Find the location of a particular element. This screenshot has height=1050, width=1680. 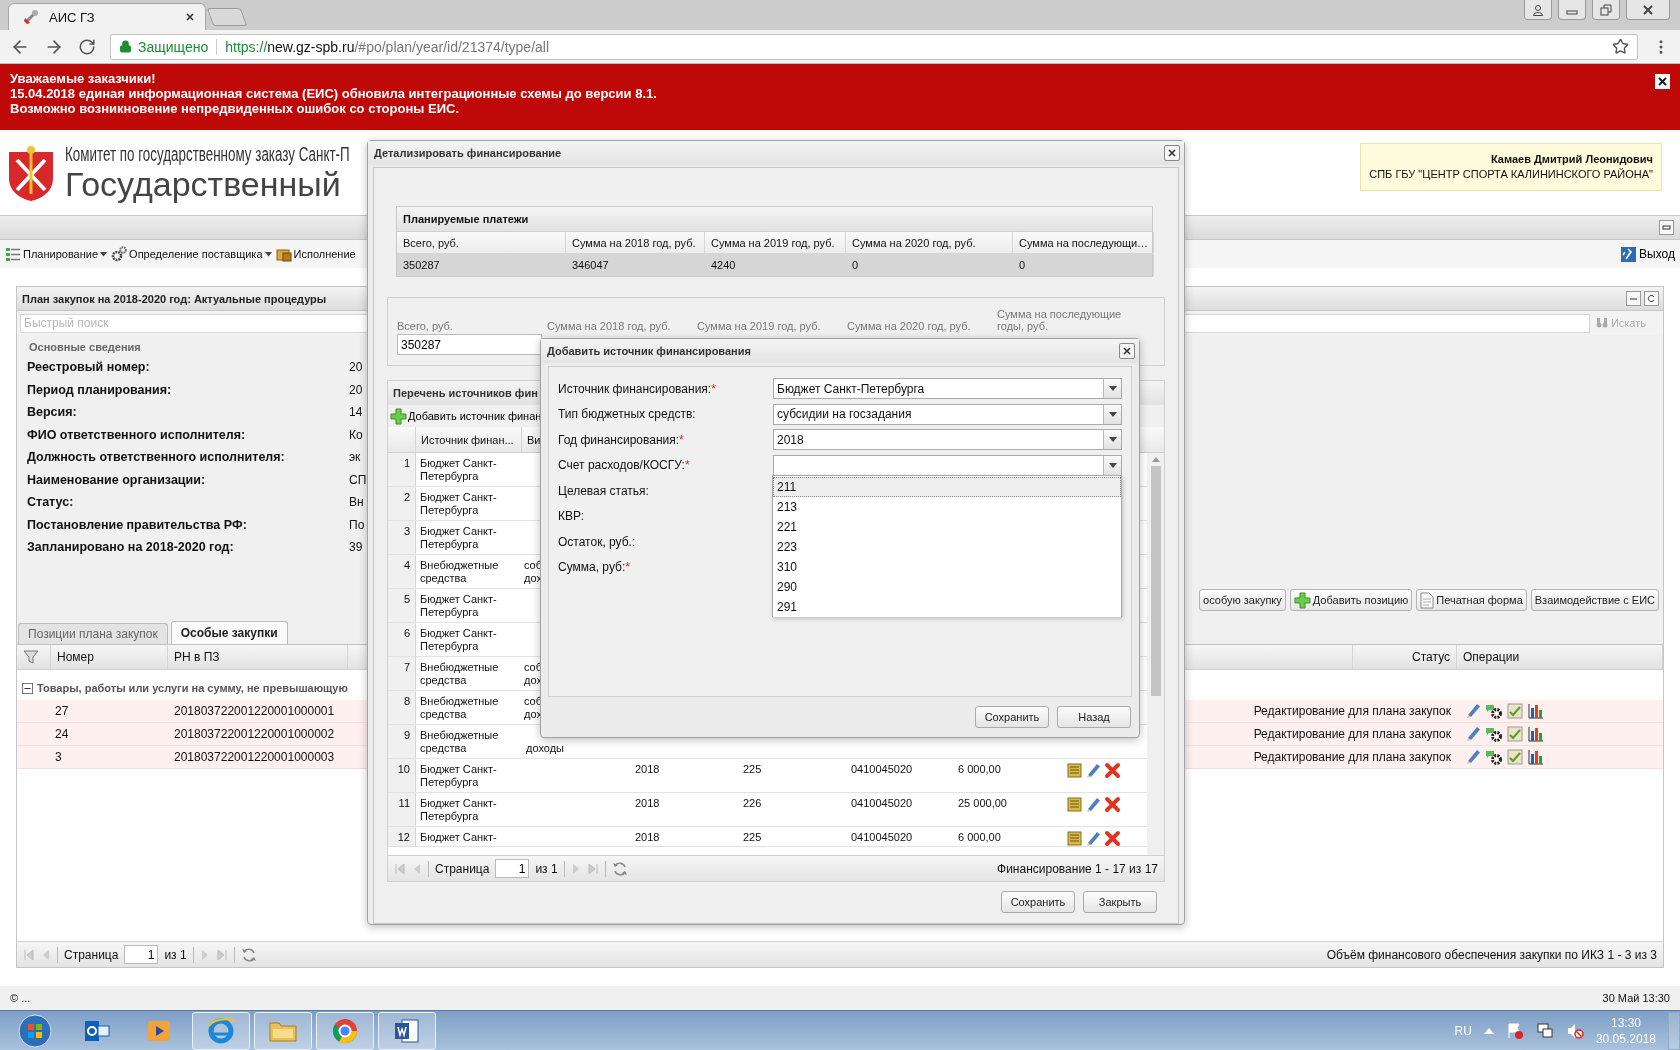

security-label: Защищено is located at coordinates (178, 46).